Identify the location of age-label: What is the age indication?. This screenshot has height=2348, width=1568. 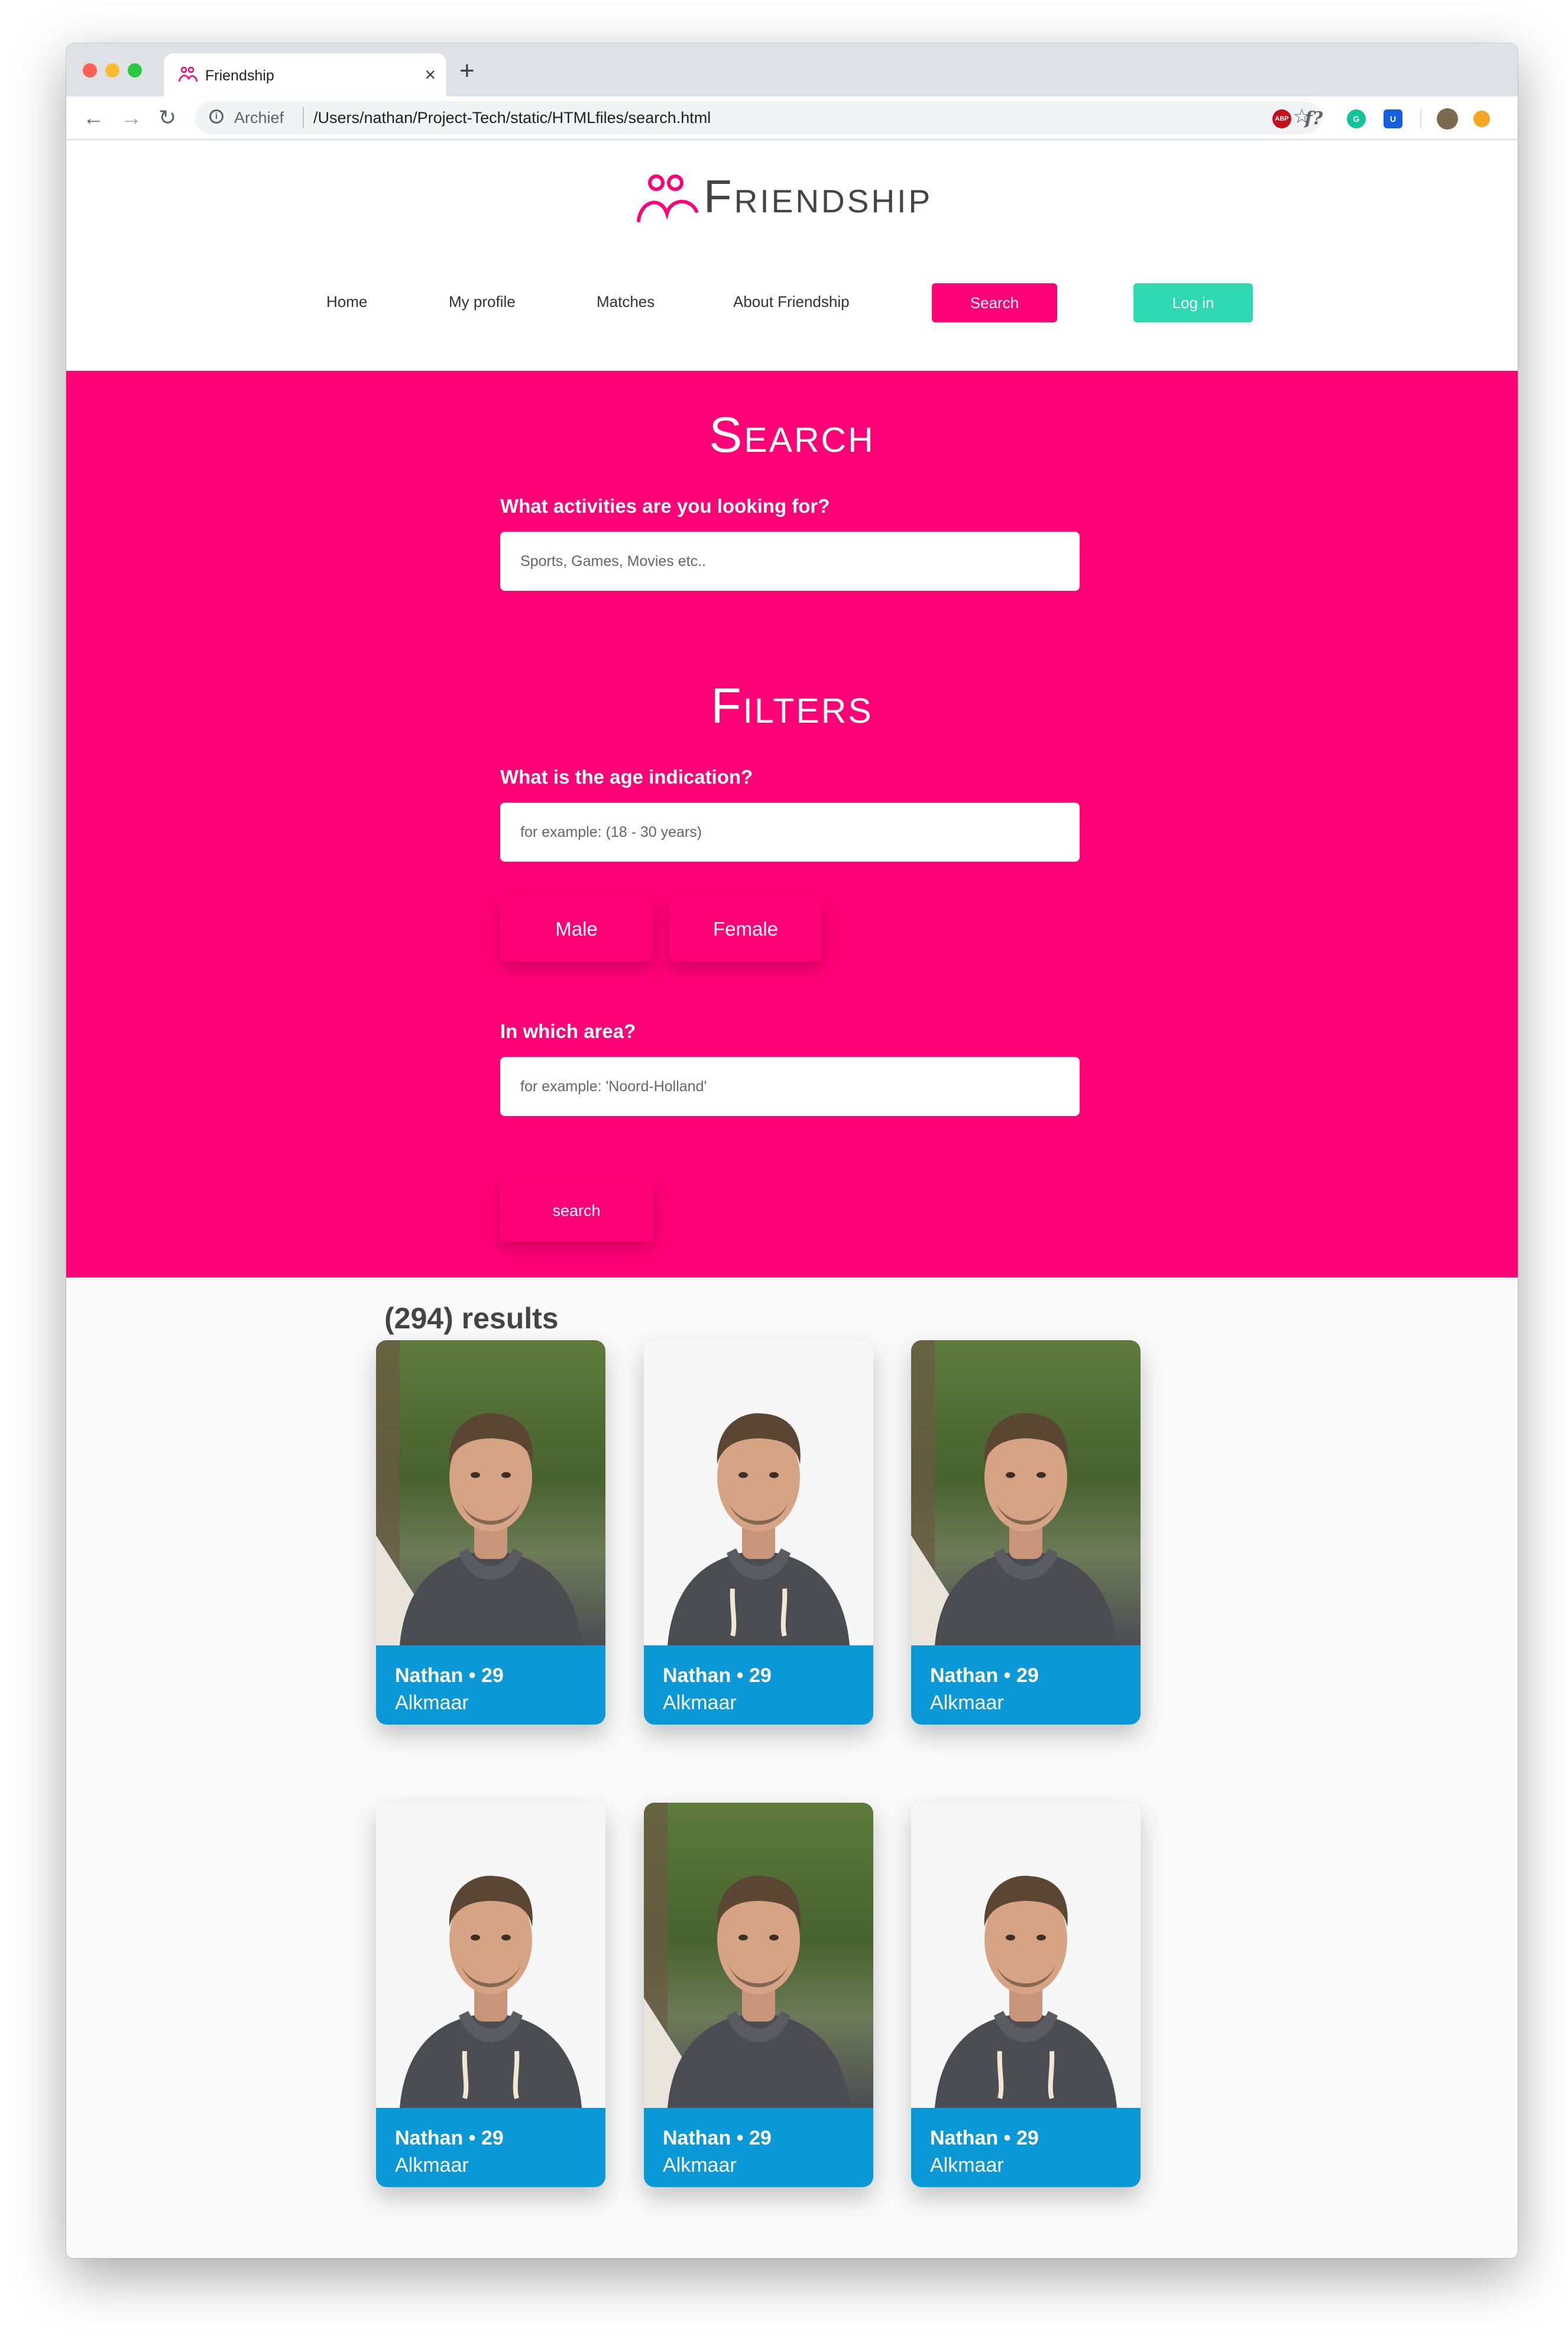
(626, 777).